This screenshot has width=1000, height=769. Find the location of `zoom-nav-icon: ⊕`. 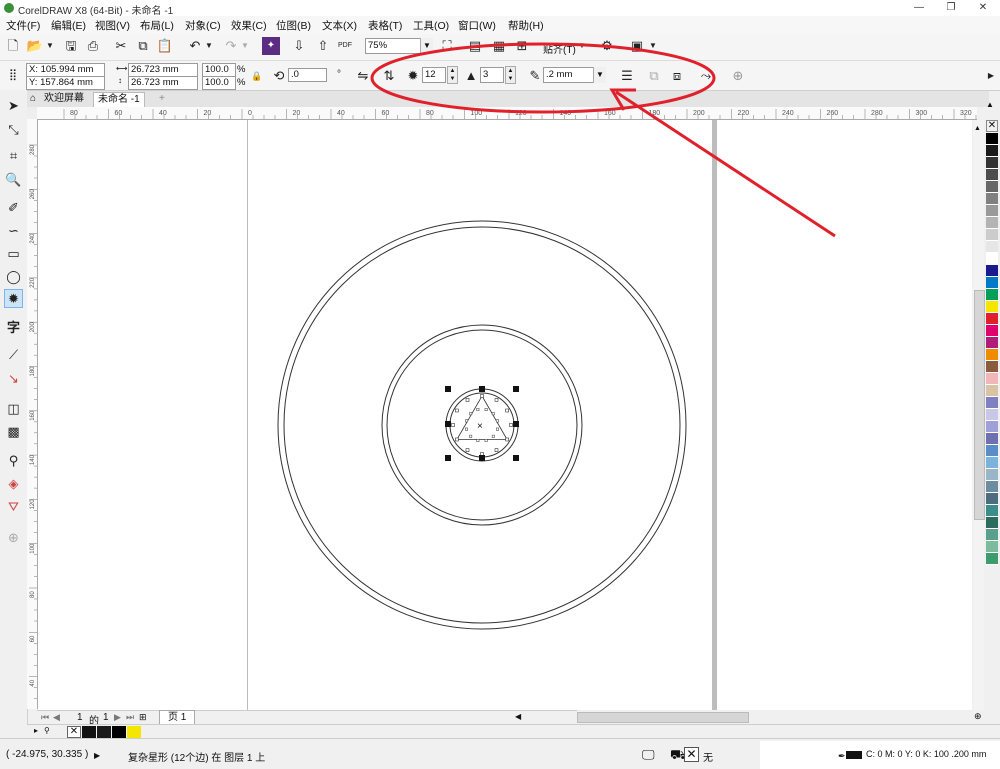

zoom-nav-icon: ⊕ is located at coordinates (978, 716).